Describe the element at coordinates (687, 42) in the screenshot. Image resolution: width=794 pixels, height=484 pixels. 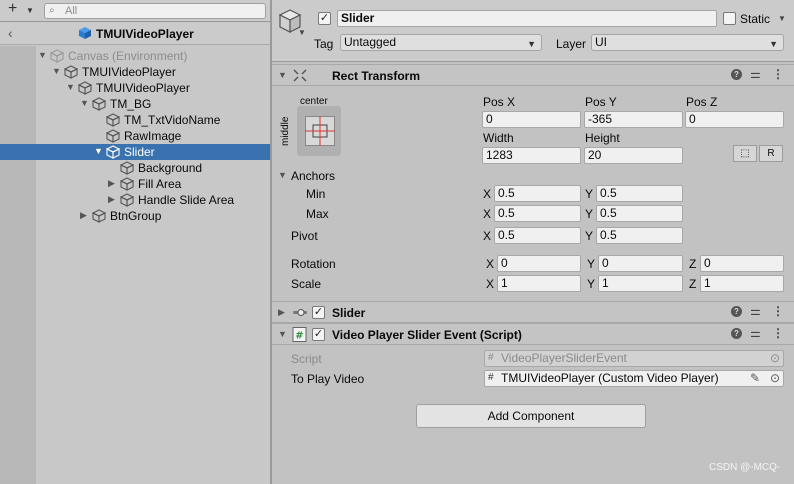
I see `layer-dropdown: UI ▼` at that location.